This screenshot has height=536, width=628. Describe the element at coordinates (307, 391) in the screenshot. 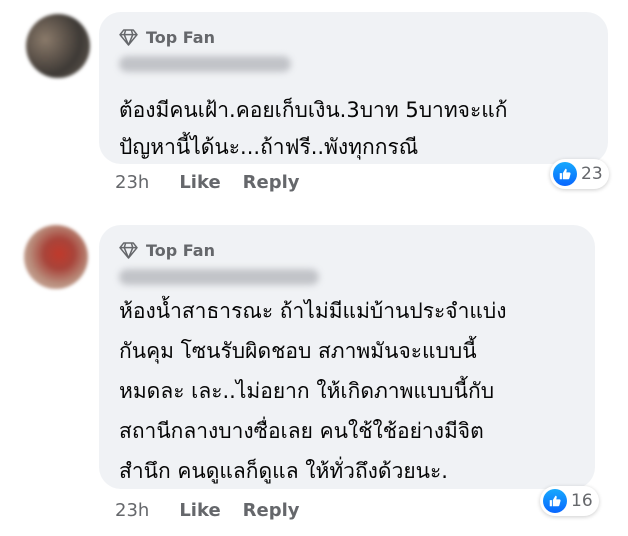

I see `comment-line: หมดละ เละ..ไม่อยาก ให้เกิดภาพแบบนี้กับ` at that location.